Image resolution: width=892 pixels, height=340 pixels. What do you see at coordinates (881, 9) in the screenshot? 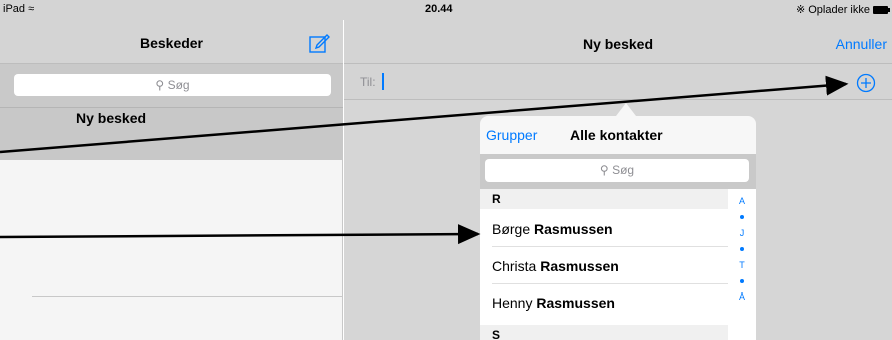
I see `battery-icon` at bounding box center [881, 9].